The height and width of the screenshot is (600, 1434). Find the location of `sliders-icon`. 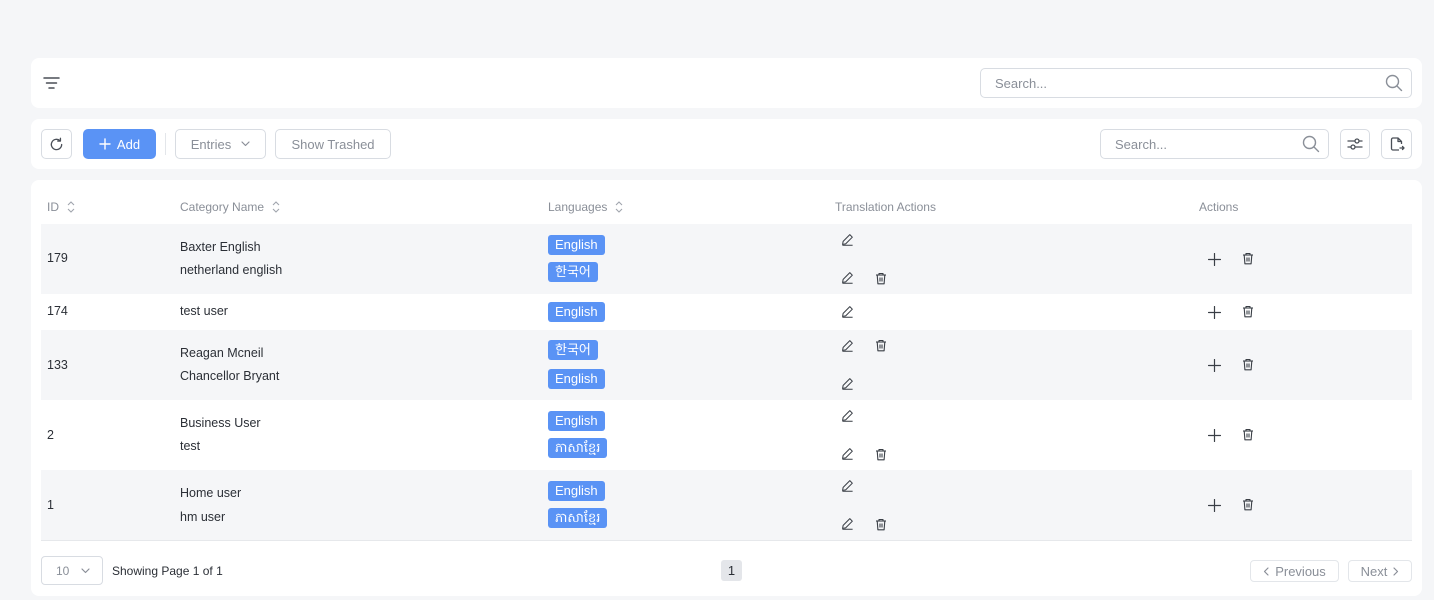

sliders-icon is located at coordinates (1355, 144).